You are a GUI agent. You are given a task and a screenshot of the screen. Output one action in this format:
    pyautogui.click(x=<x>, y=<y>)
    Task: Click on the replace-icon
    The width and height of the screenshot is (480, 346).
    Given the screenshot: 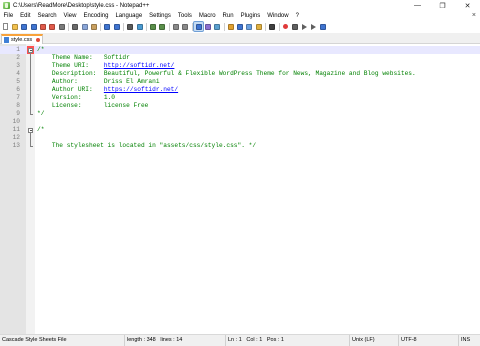 What is the action you would take?
    pyautogui.click(x=139, y=26)
    